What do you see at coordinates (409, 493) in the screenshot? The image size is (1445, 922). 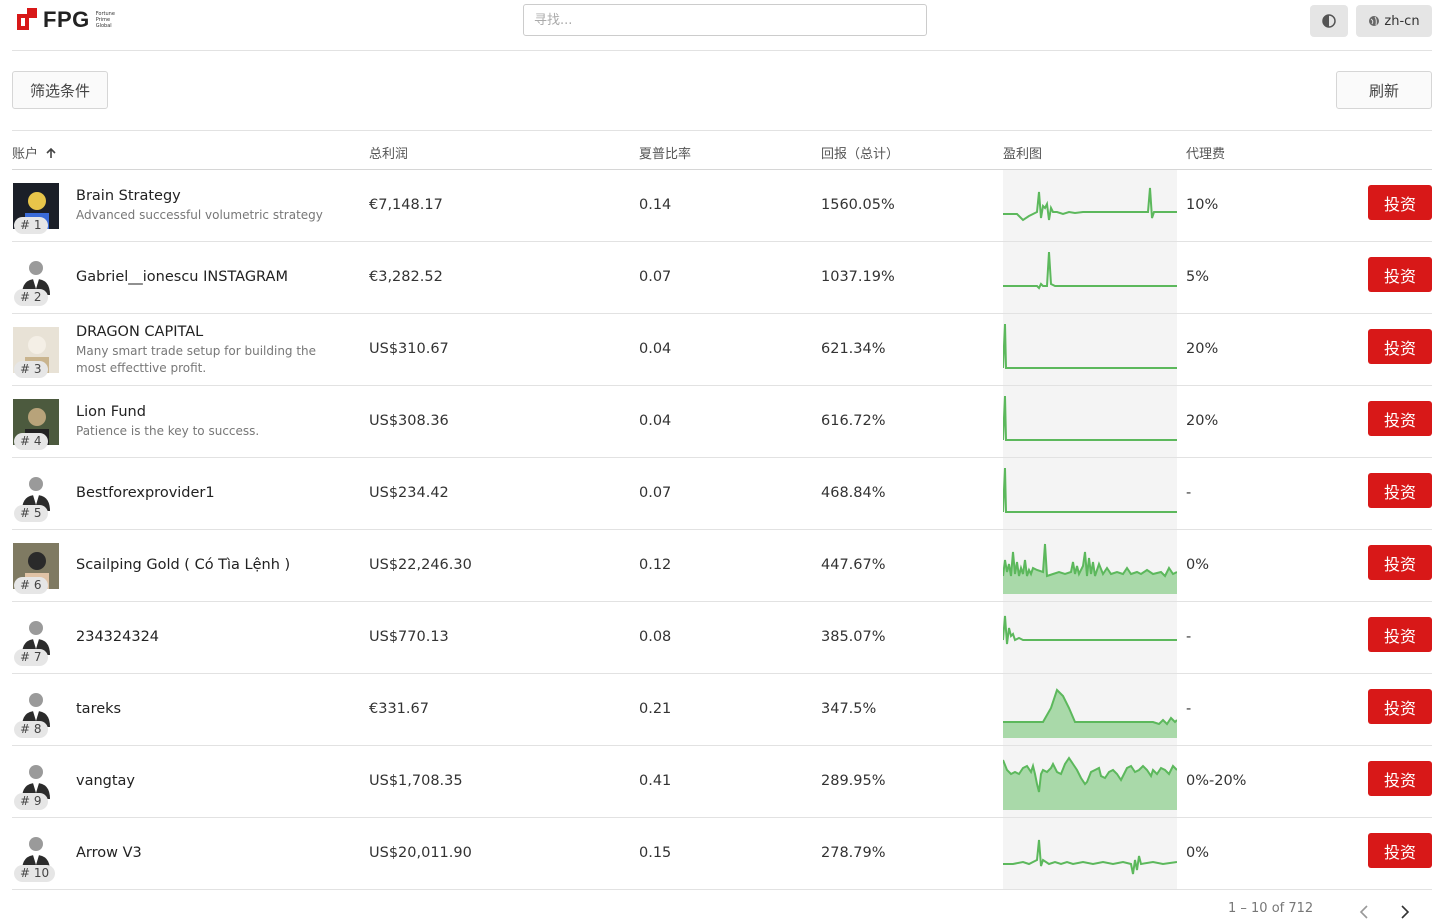 I see `total-profit: US$234.42` at bounding box center [409, 493].